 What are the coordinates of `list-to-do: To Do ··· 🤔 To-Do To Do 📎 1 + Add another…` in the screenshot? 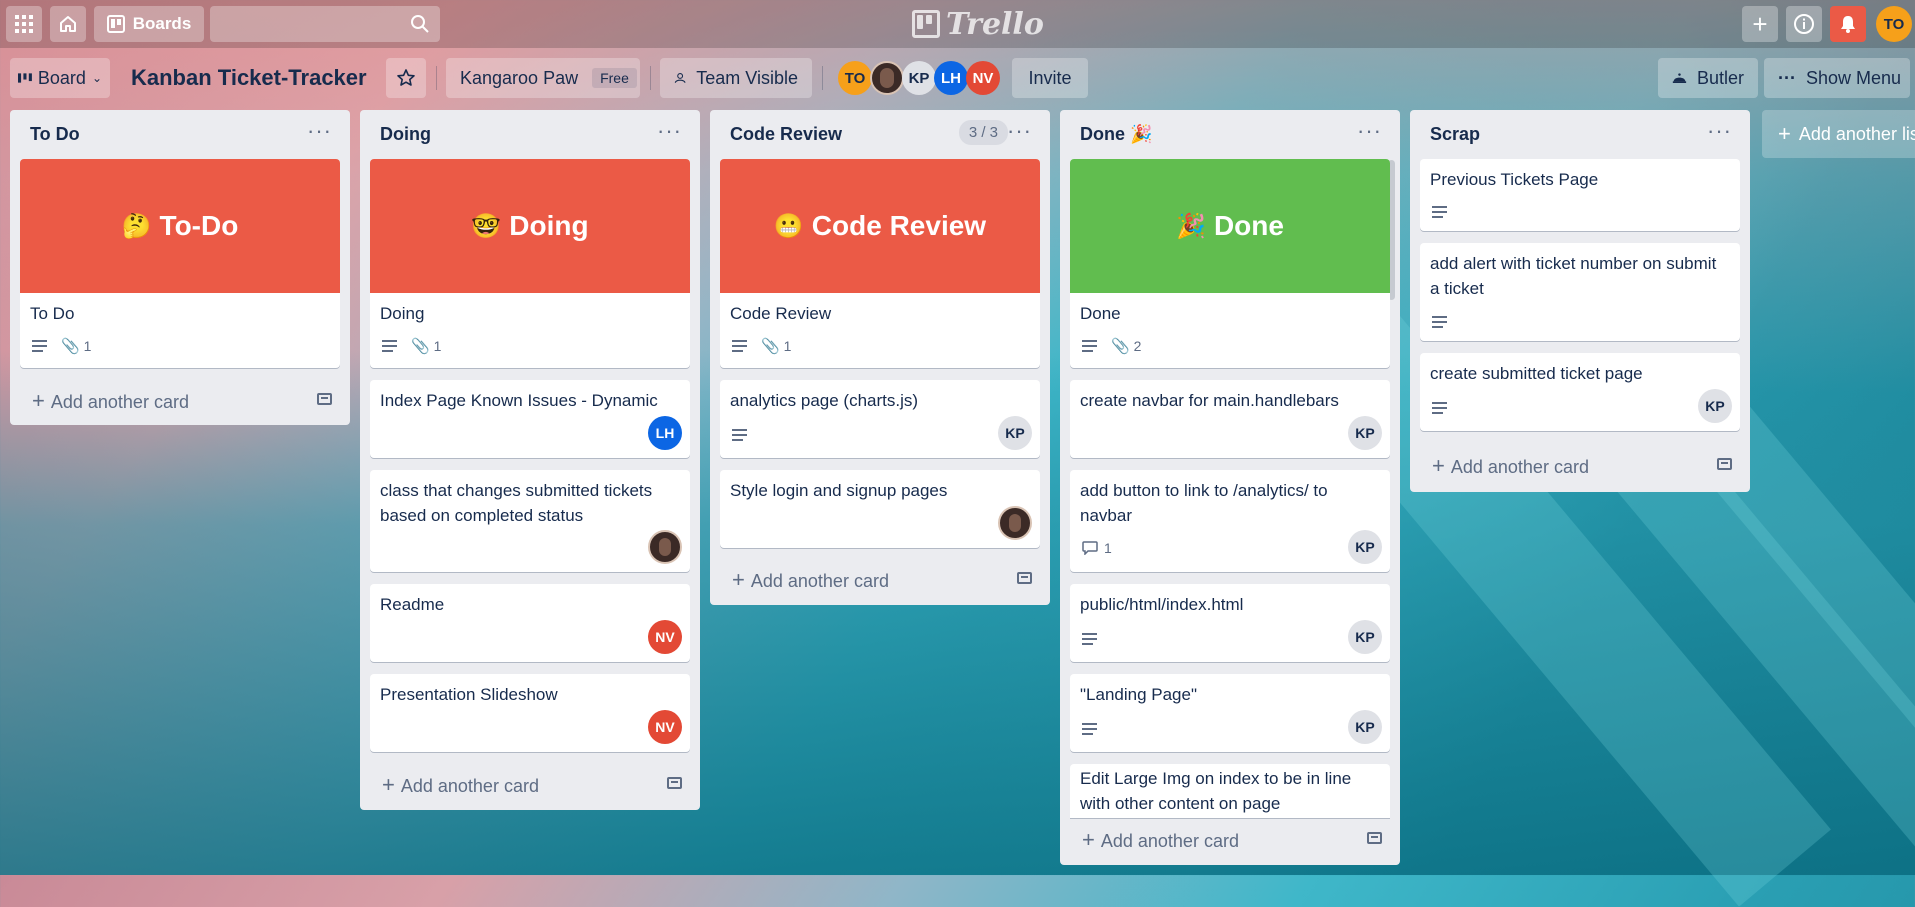 It's located at (180, 267).